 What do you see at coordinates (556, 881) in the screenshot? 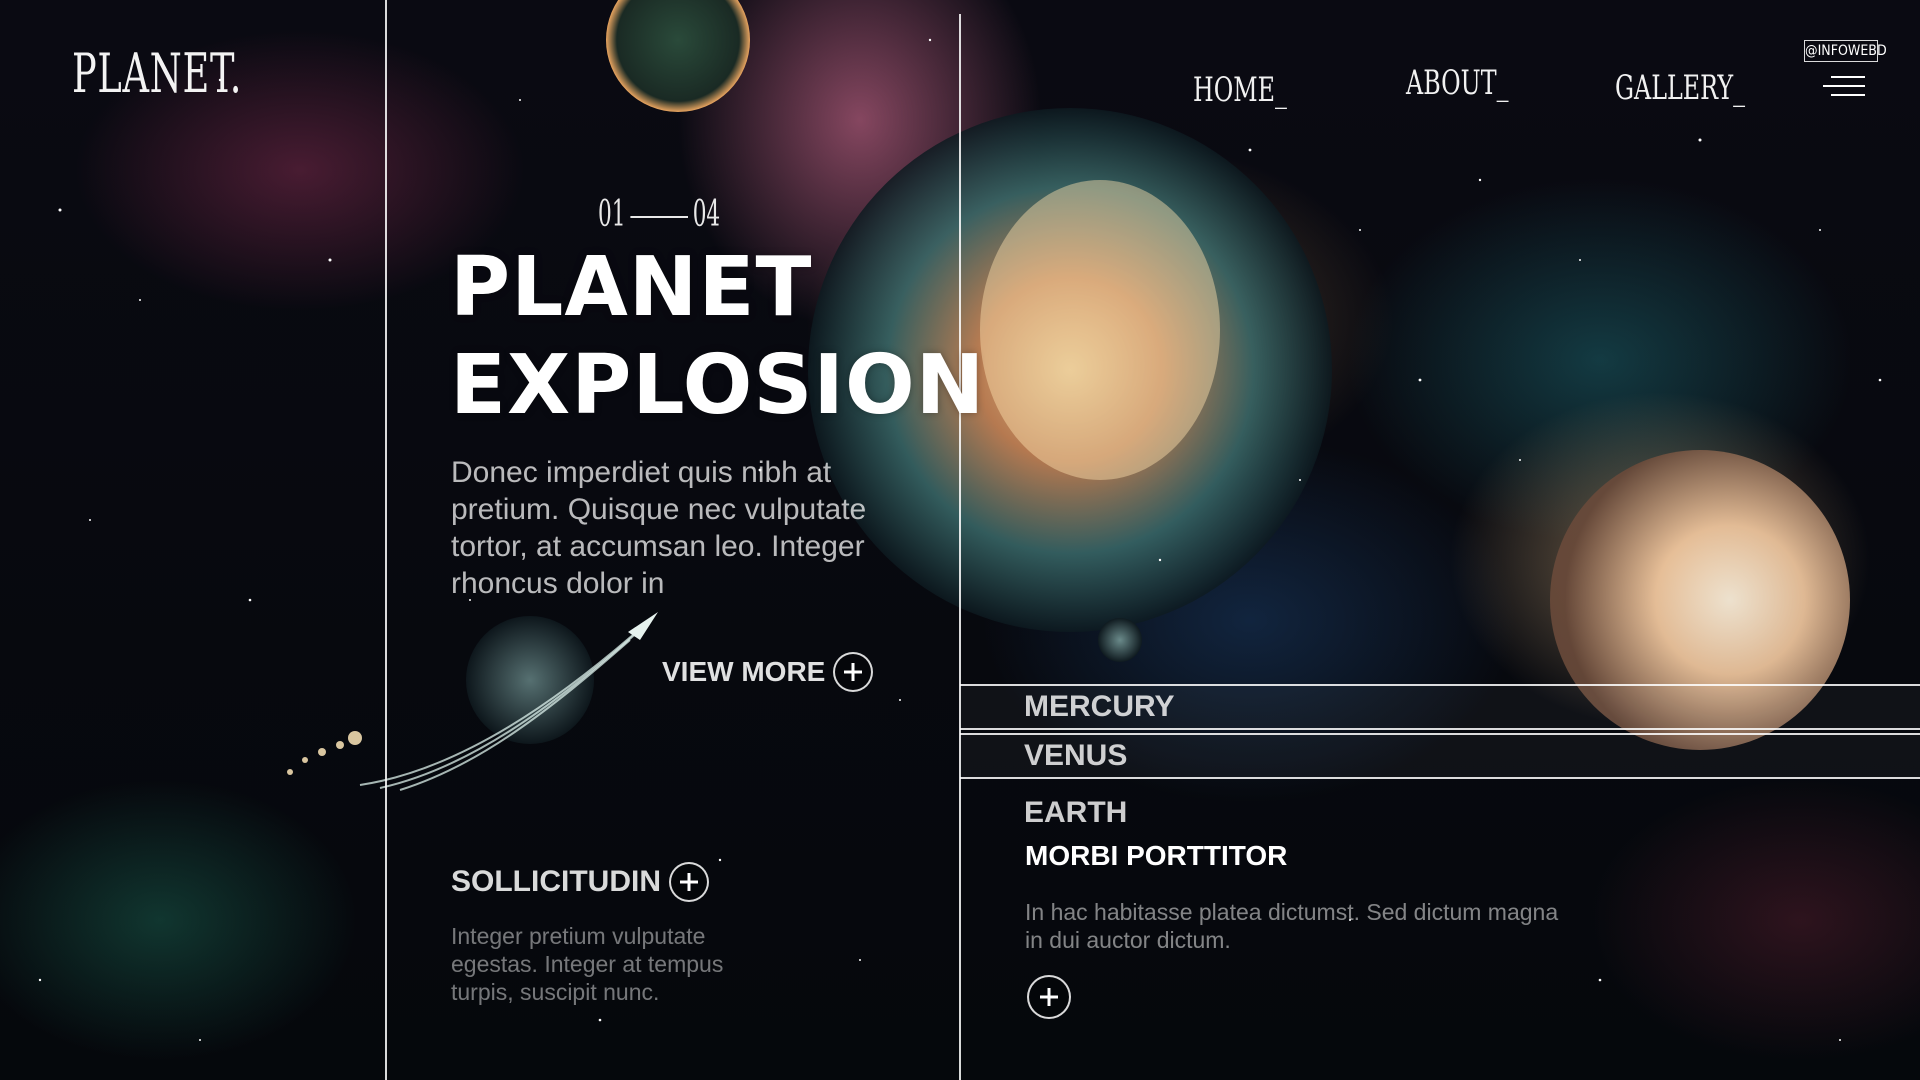
I see `sollicitudin-title: SOLLICITUDIN` at bounding box center [556, 881].